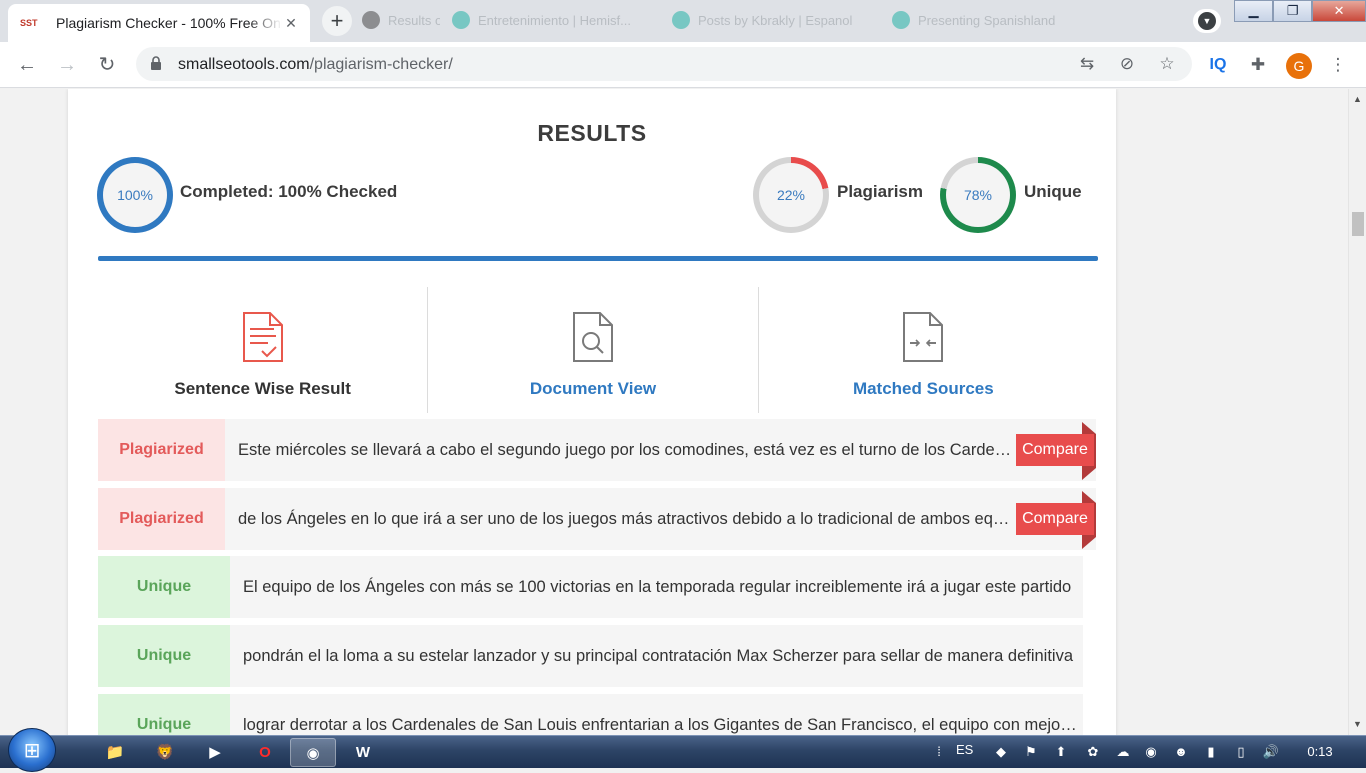  I want to click on brave-browser-icon: 🦁, so click(165, 752).